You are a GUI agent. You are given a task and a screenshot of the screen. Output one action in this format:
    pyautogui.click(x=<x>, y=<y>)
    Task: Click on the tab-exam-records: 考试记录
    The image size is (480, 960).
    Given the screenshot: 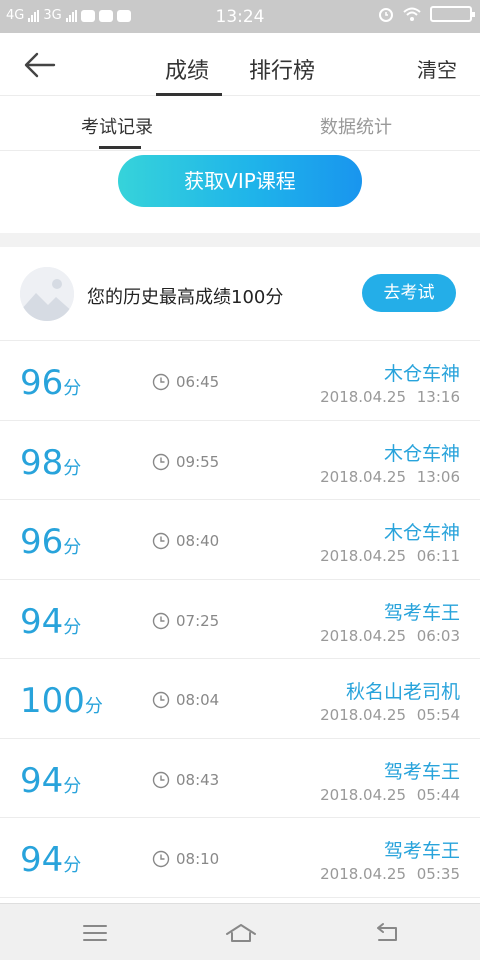 What is the action you would take?
    pyautogui.click(x=117, y=126)
    